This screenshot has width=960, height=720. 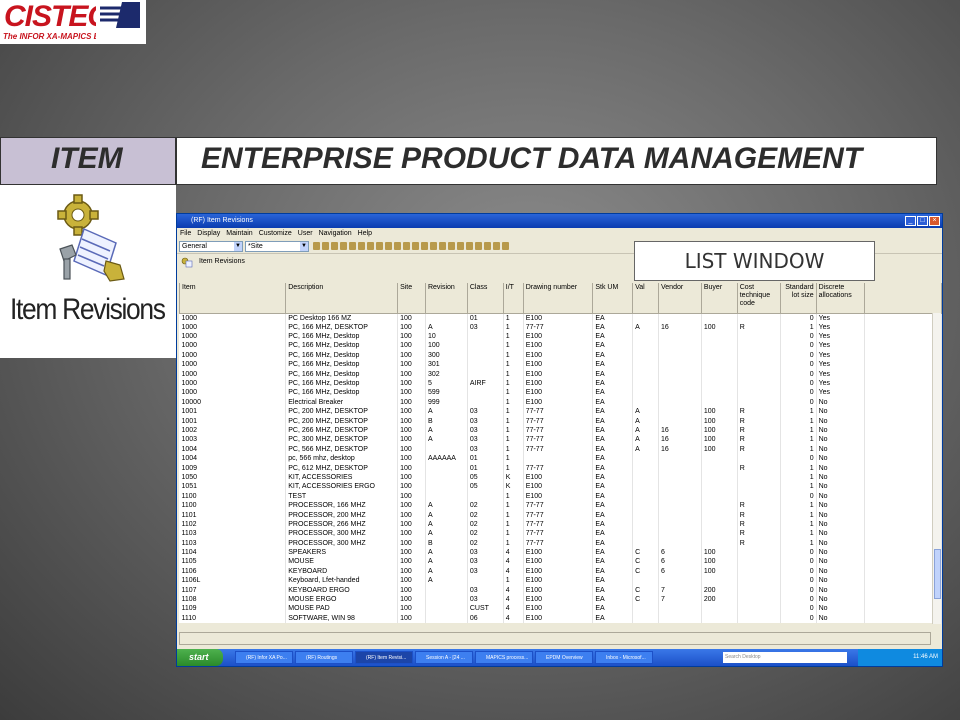 What do you see at coordinates (424, 246) in the screenshot?
I see `link-icon` at bounding box center [424, 246].